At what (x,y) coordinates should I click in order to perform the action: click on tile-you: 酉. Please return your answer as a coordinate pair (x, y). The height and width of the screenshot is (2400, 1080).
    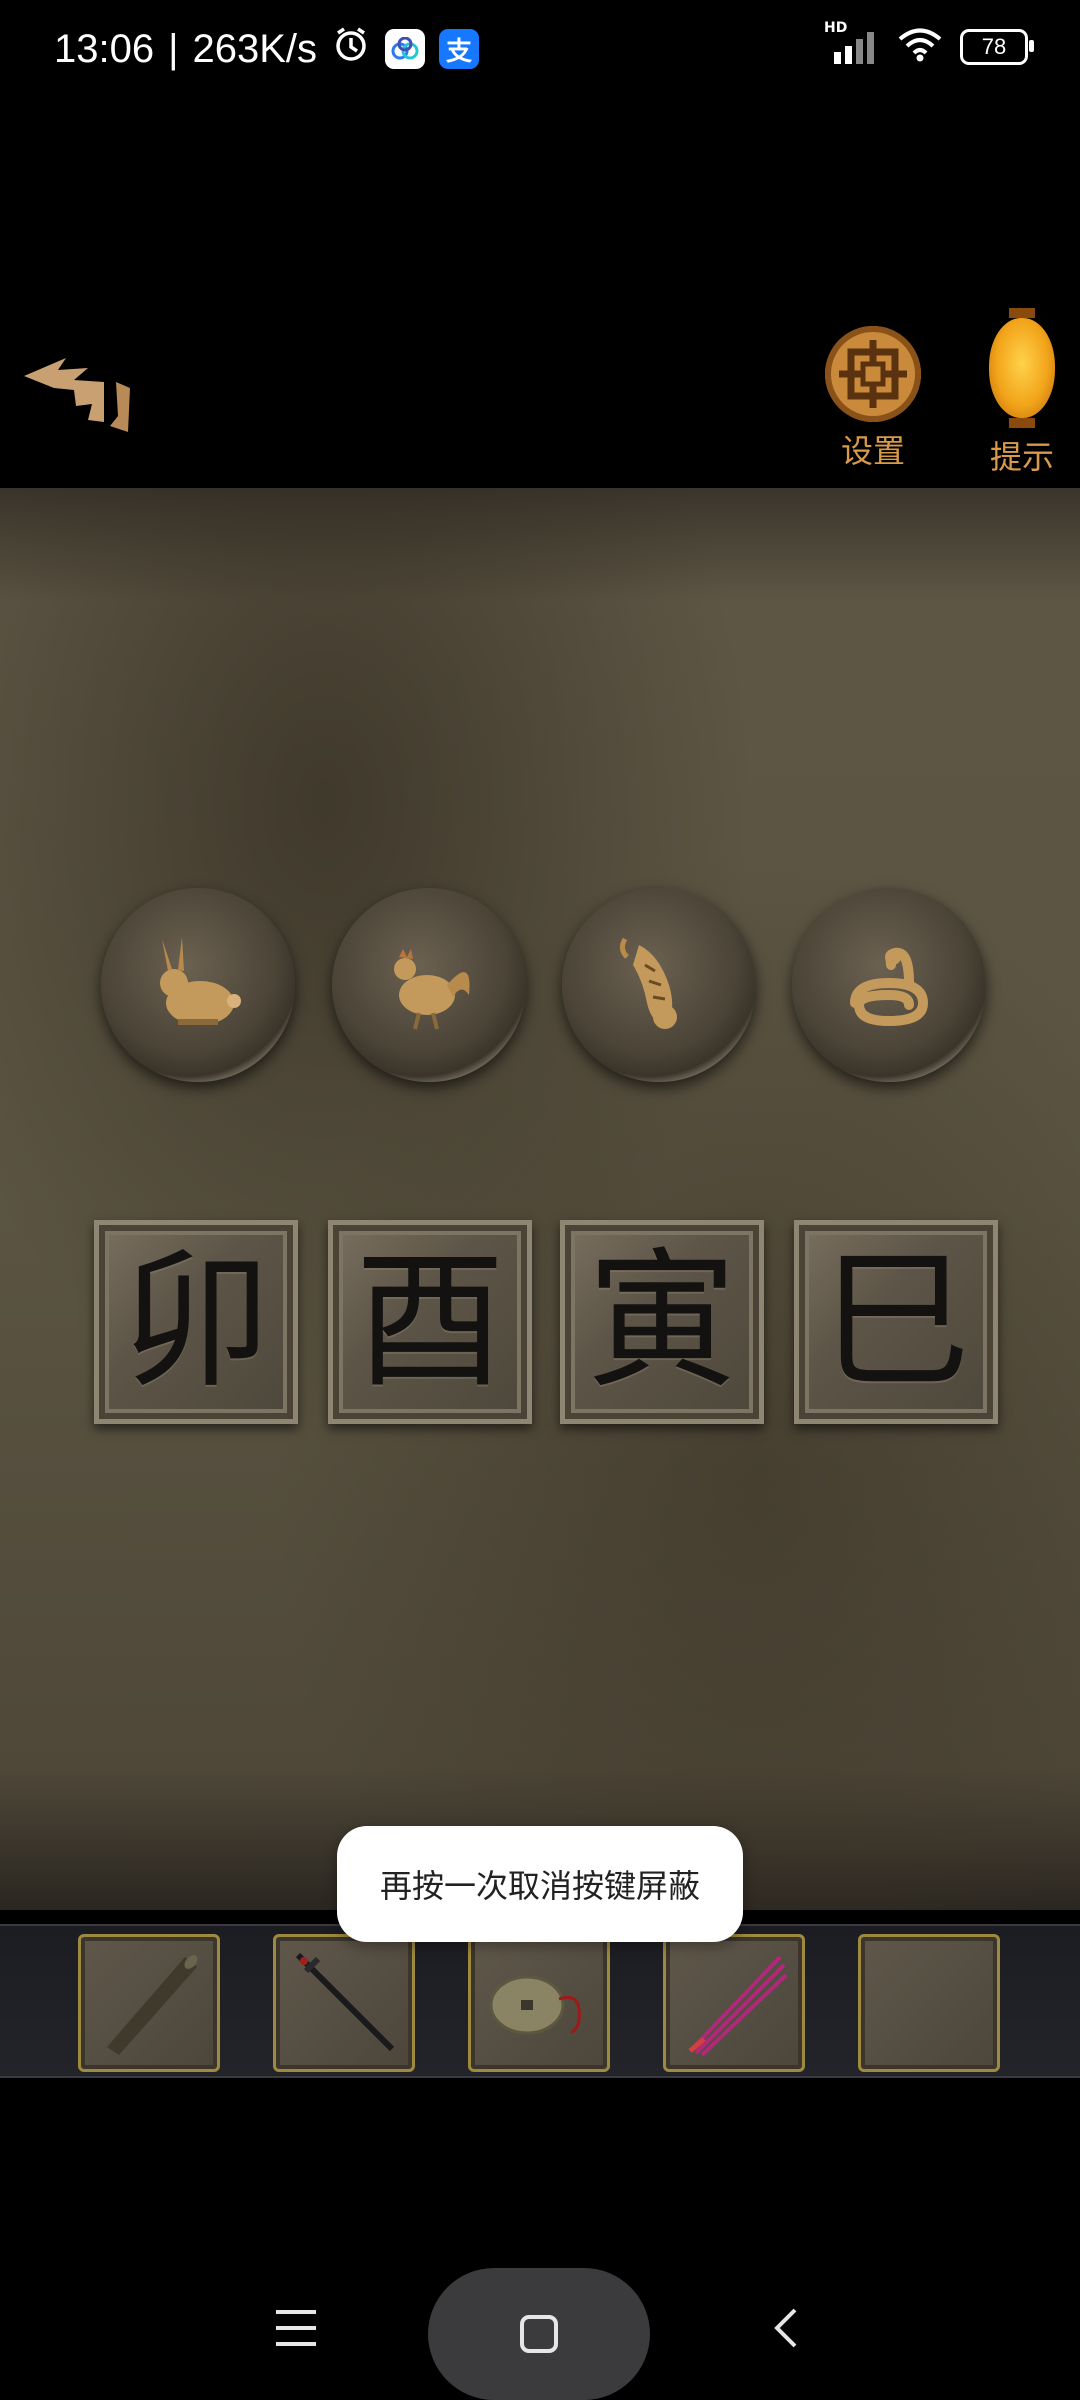
    Looking at the image, I should click on (430, 1322).